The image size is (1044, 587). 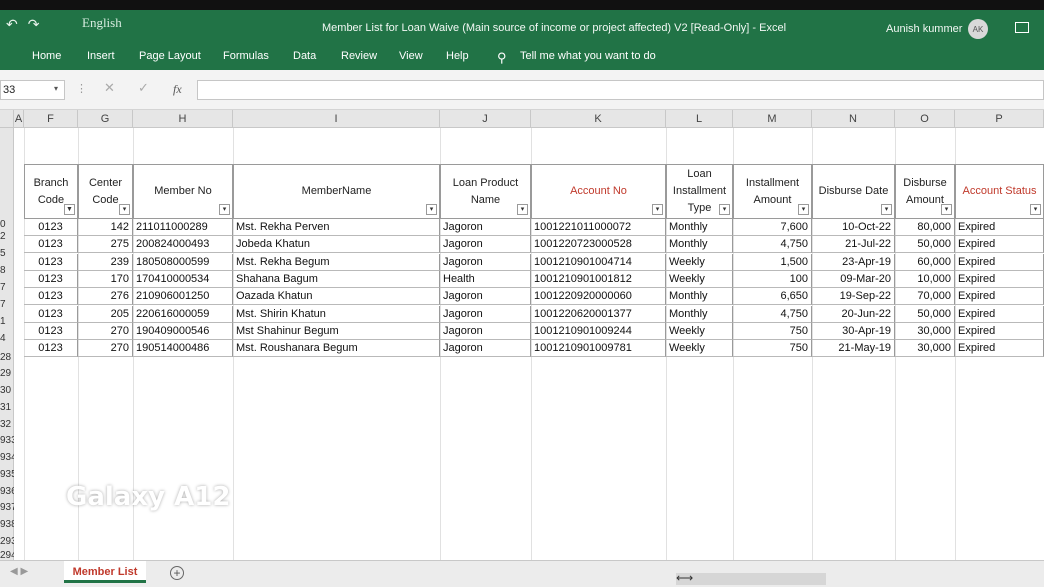 What do you see at coordinates (336, 227) in the screenshot?
I see `cell-member-name: Mst. Rekha Perven` at bounding box center [336, 227].